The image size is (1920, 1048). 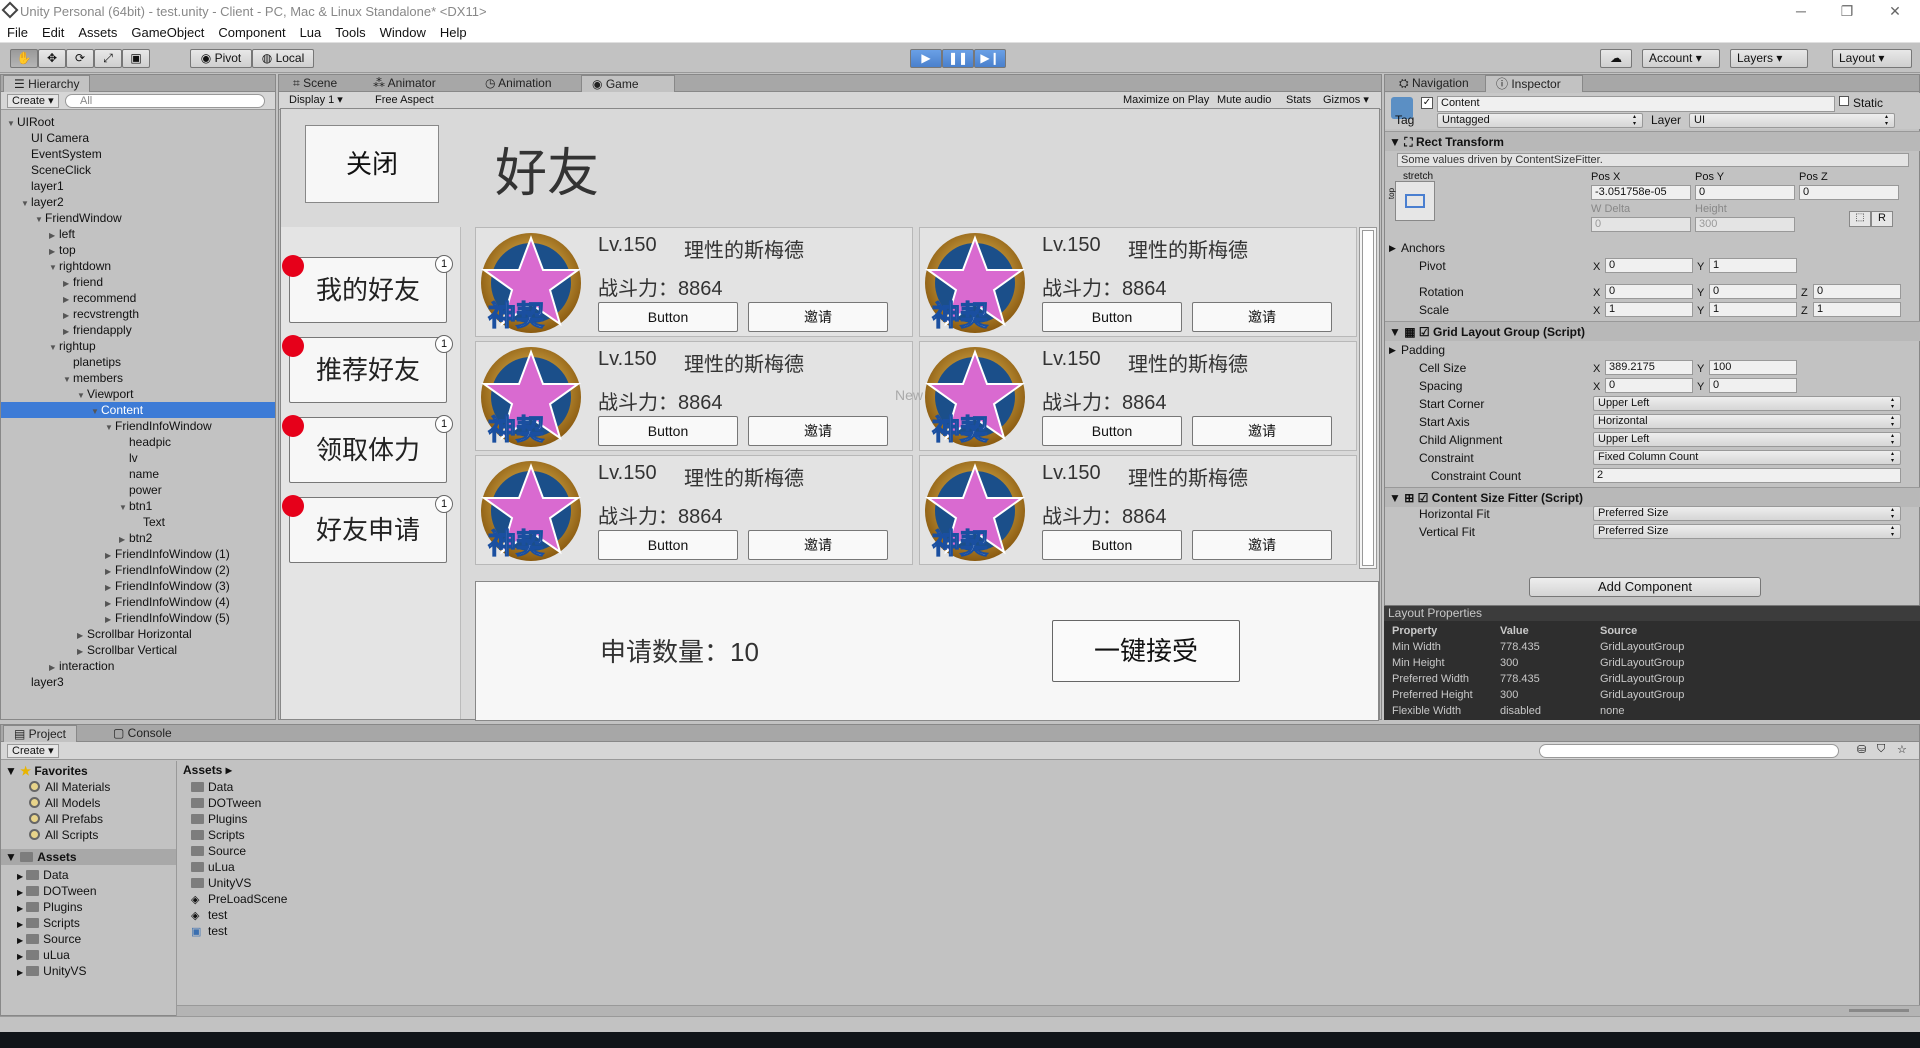 What do you see at coordinates (1747, 513) in the screenshot?
I see `horizontal-fit-dropdown: Preferred Size` at bounding box center [1747, 513].